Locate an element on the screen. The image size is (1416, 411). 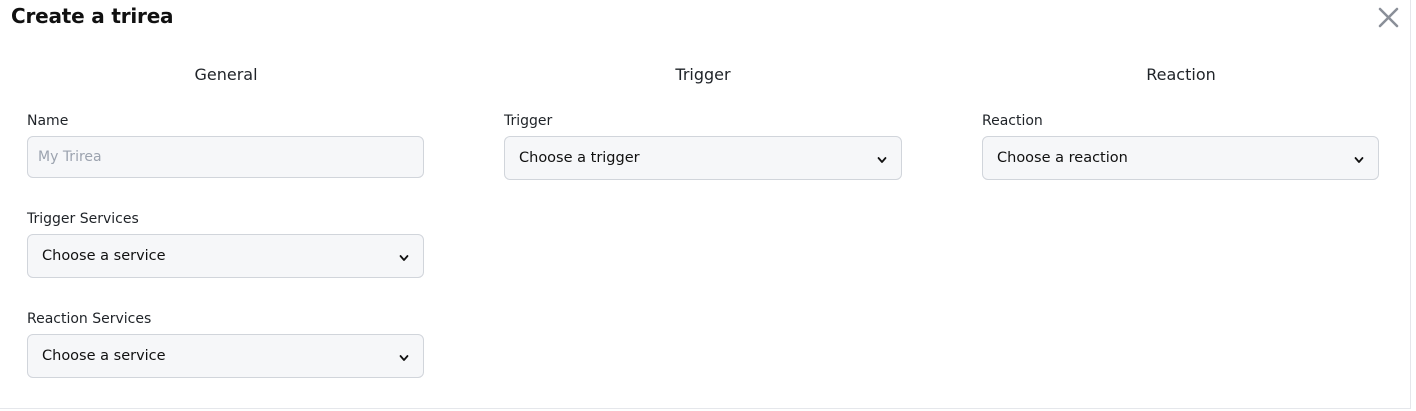
trigger-heading: Trigger is located at coordinates (703, 74).